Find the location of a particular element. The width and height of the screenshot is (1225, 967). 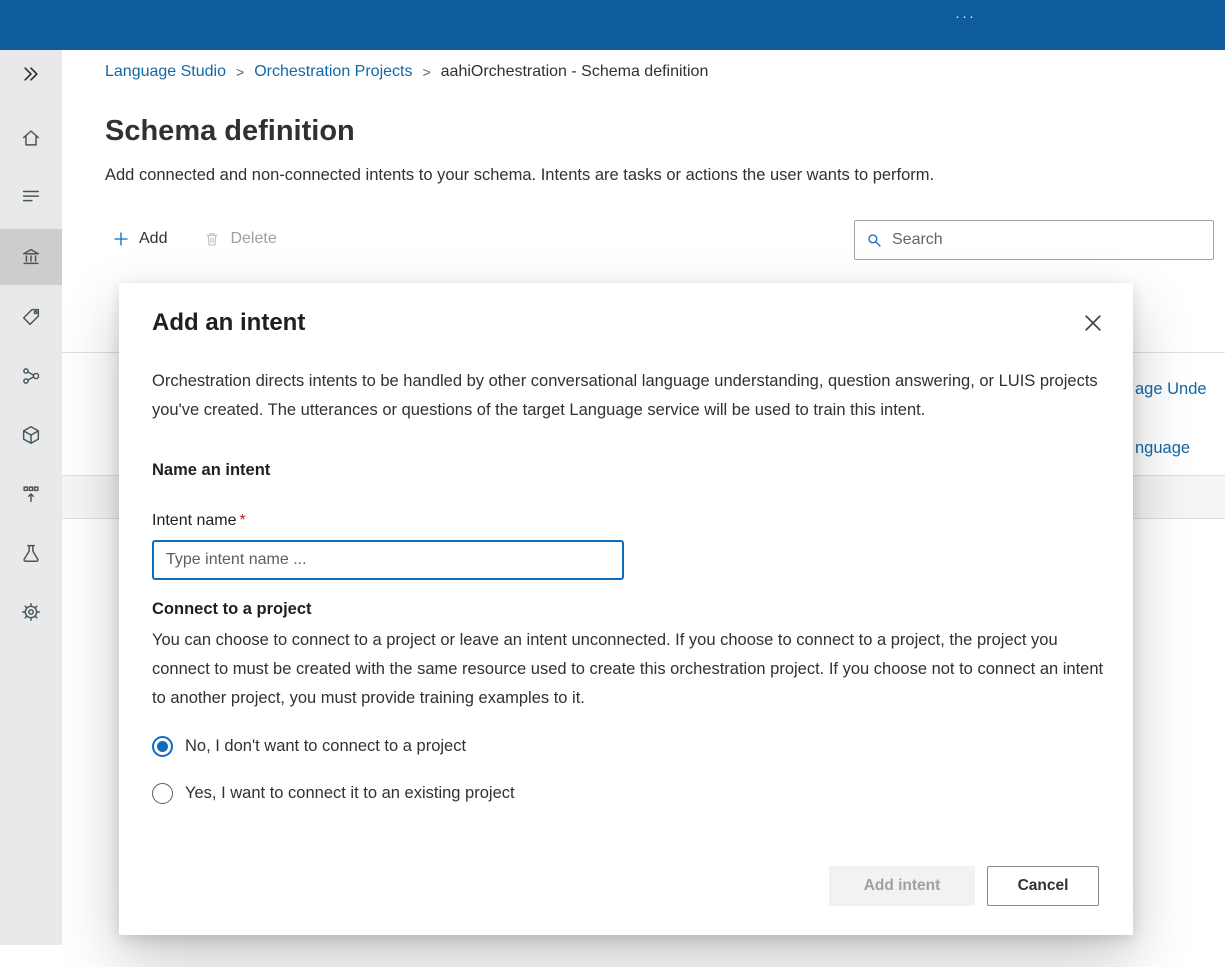

radio-selected-icon is located at coordinates (162, 746).